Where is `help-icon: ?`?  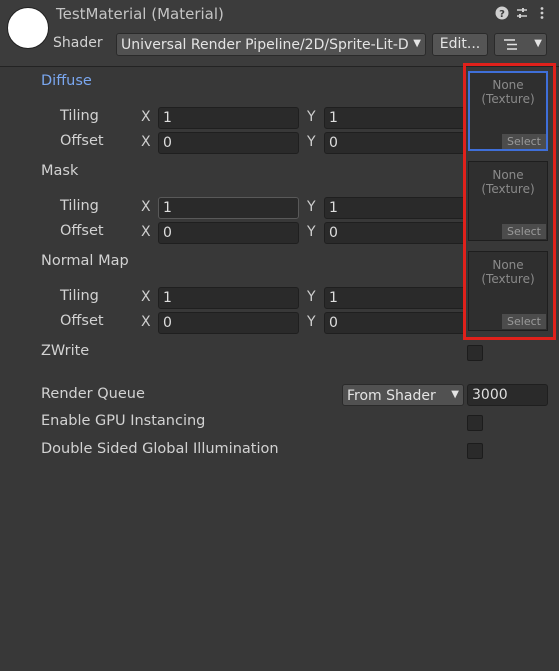 help-icon: ? is located at coordinates (502, 13).